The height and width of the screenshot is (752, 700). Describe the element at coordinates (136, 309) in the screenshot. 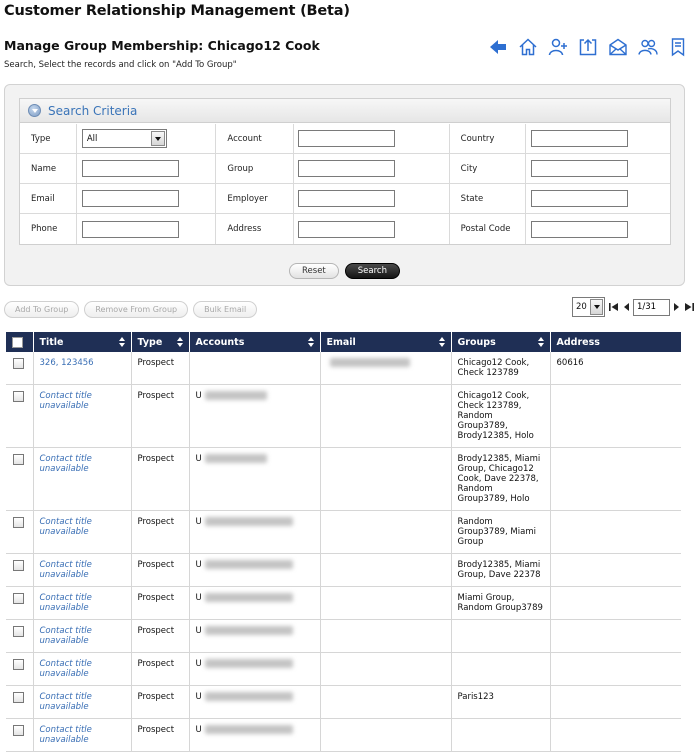

I see `remove-from-group-button: Remove From Group` at that location.